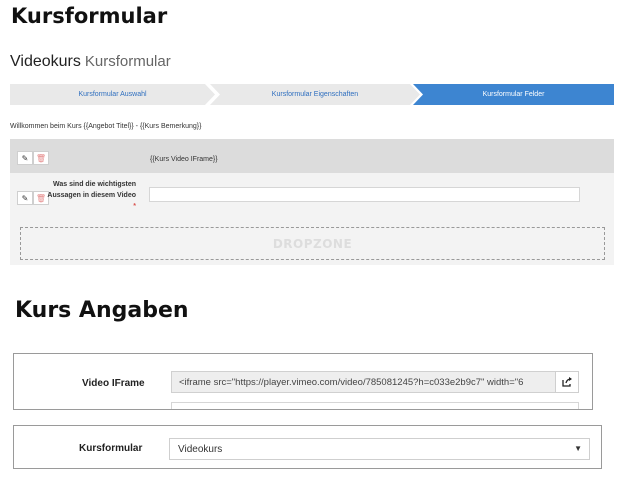 The image size is (621, 479). Describe the element at coordinates (375, 405) in the screenshot. I see `secondary-input` at that location.